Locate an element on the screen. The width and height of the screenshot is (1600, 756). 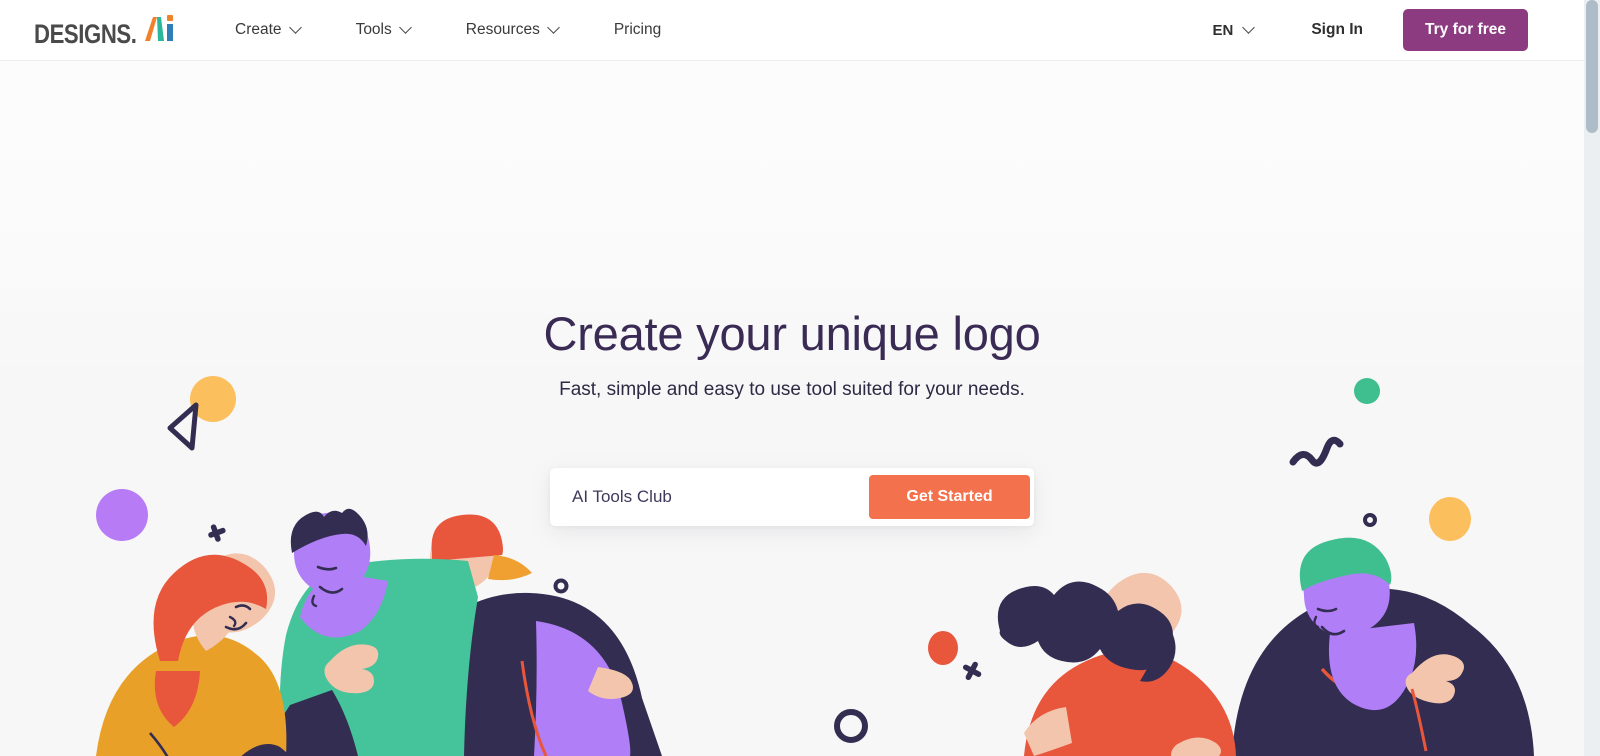
figure-green-hair-person is located at coordinates (1383, 646).